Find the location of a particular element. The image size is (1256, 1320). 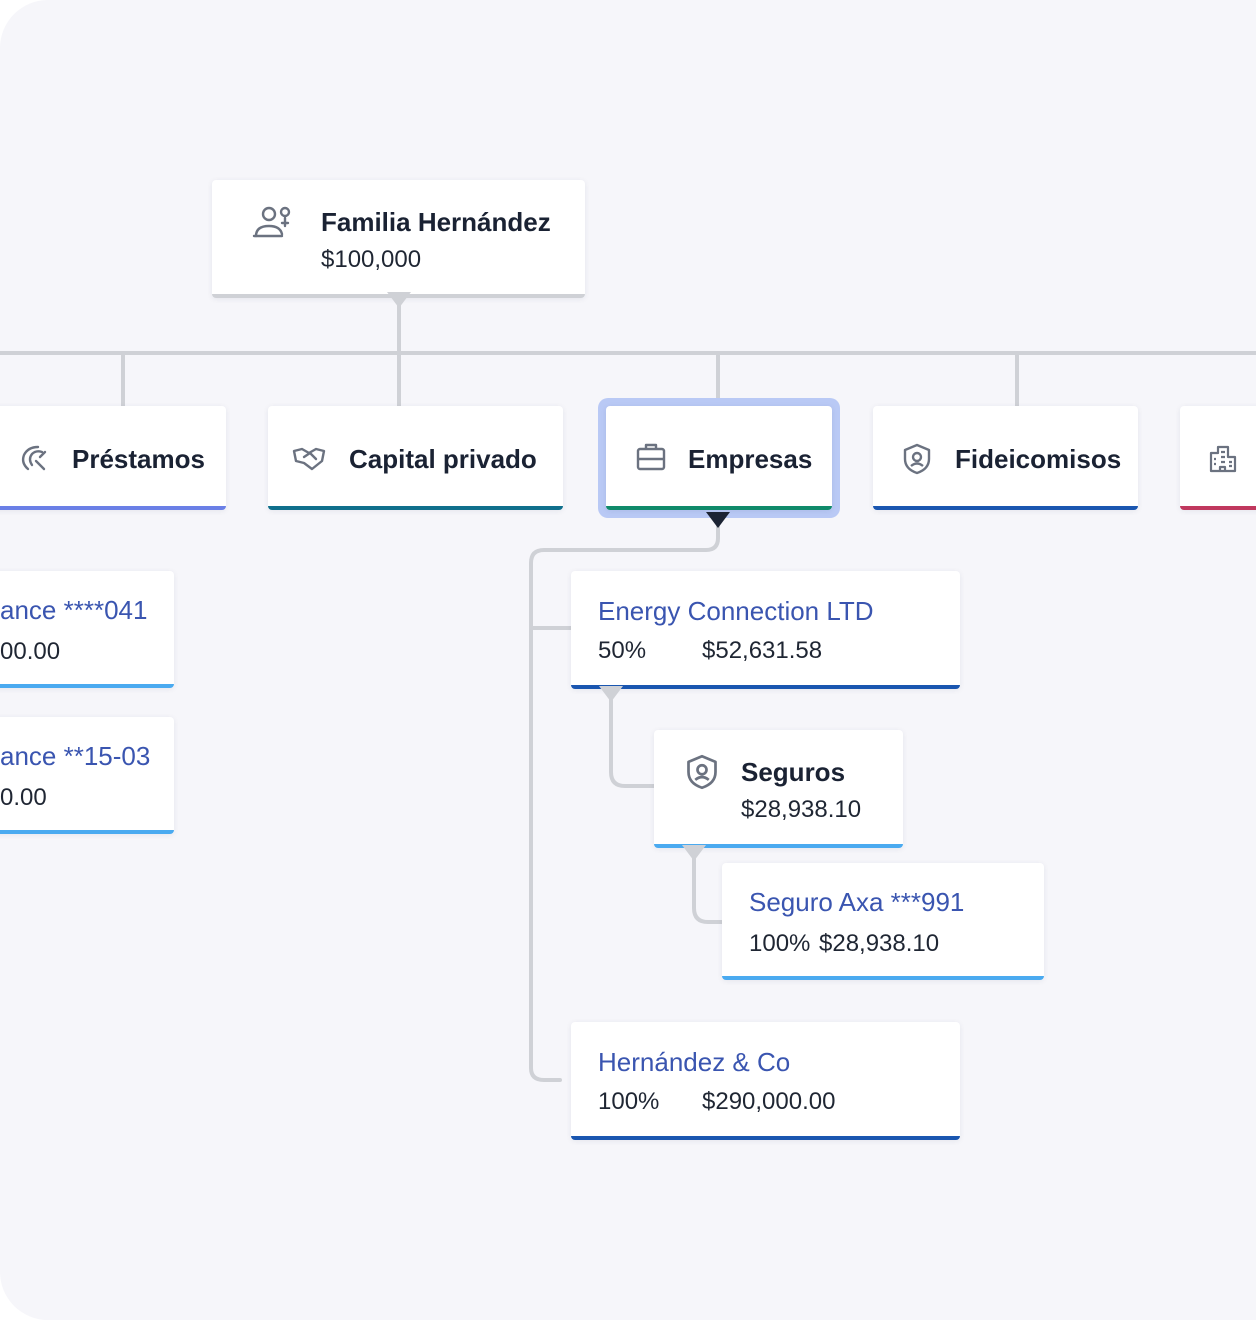

loan-account-name: ance **15-03 is located at coordinates (75, 756).